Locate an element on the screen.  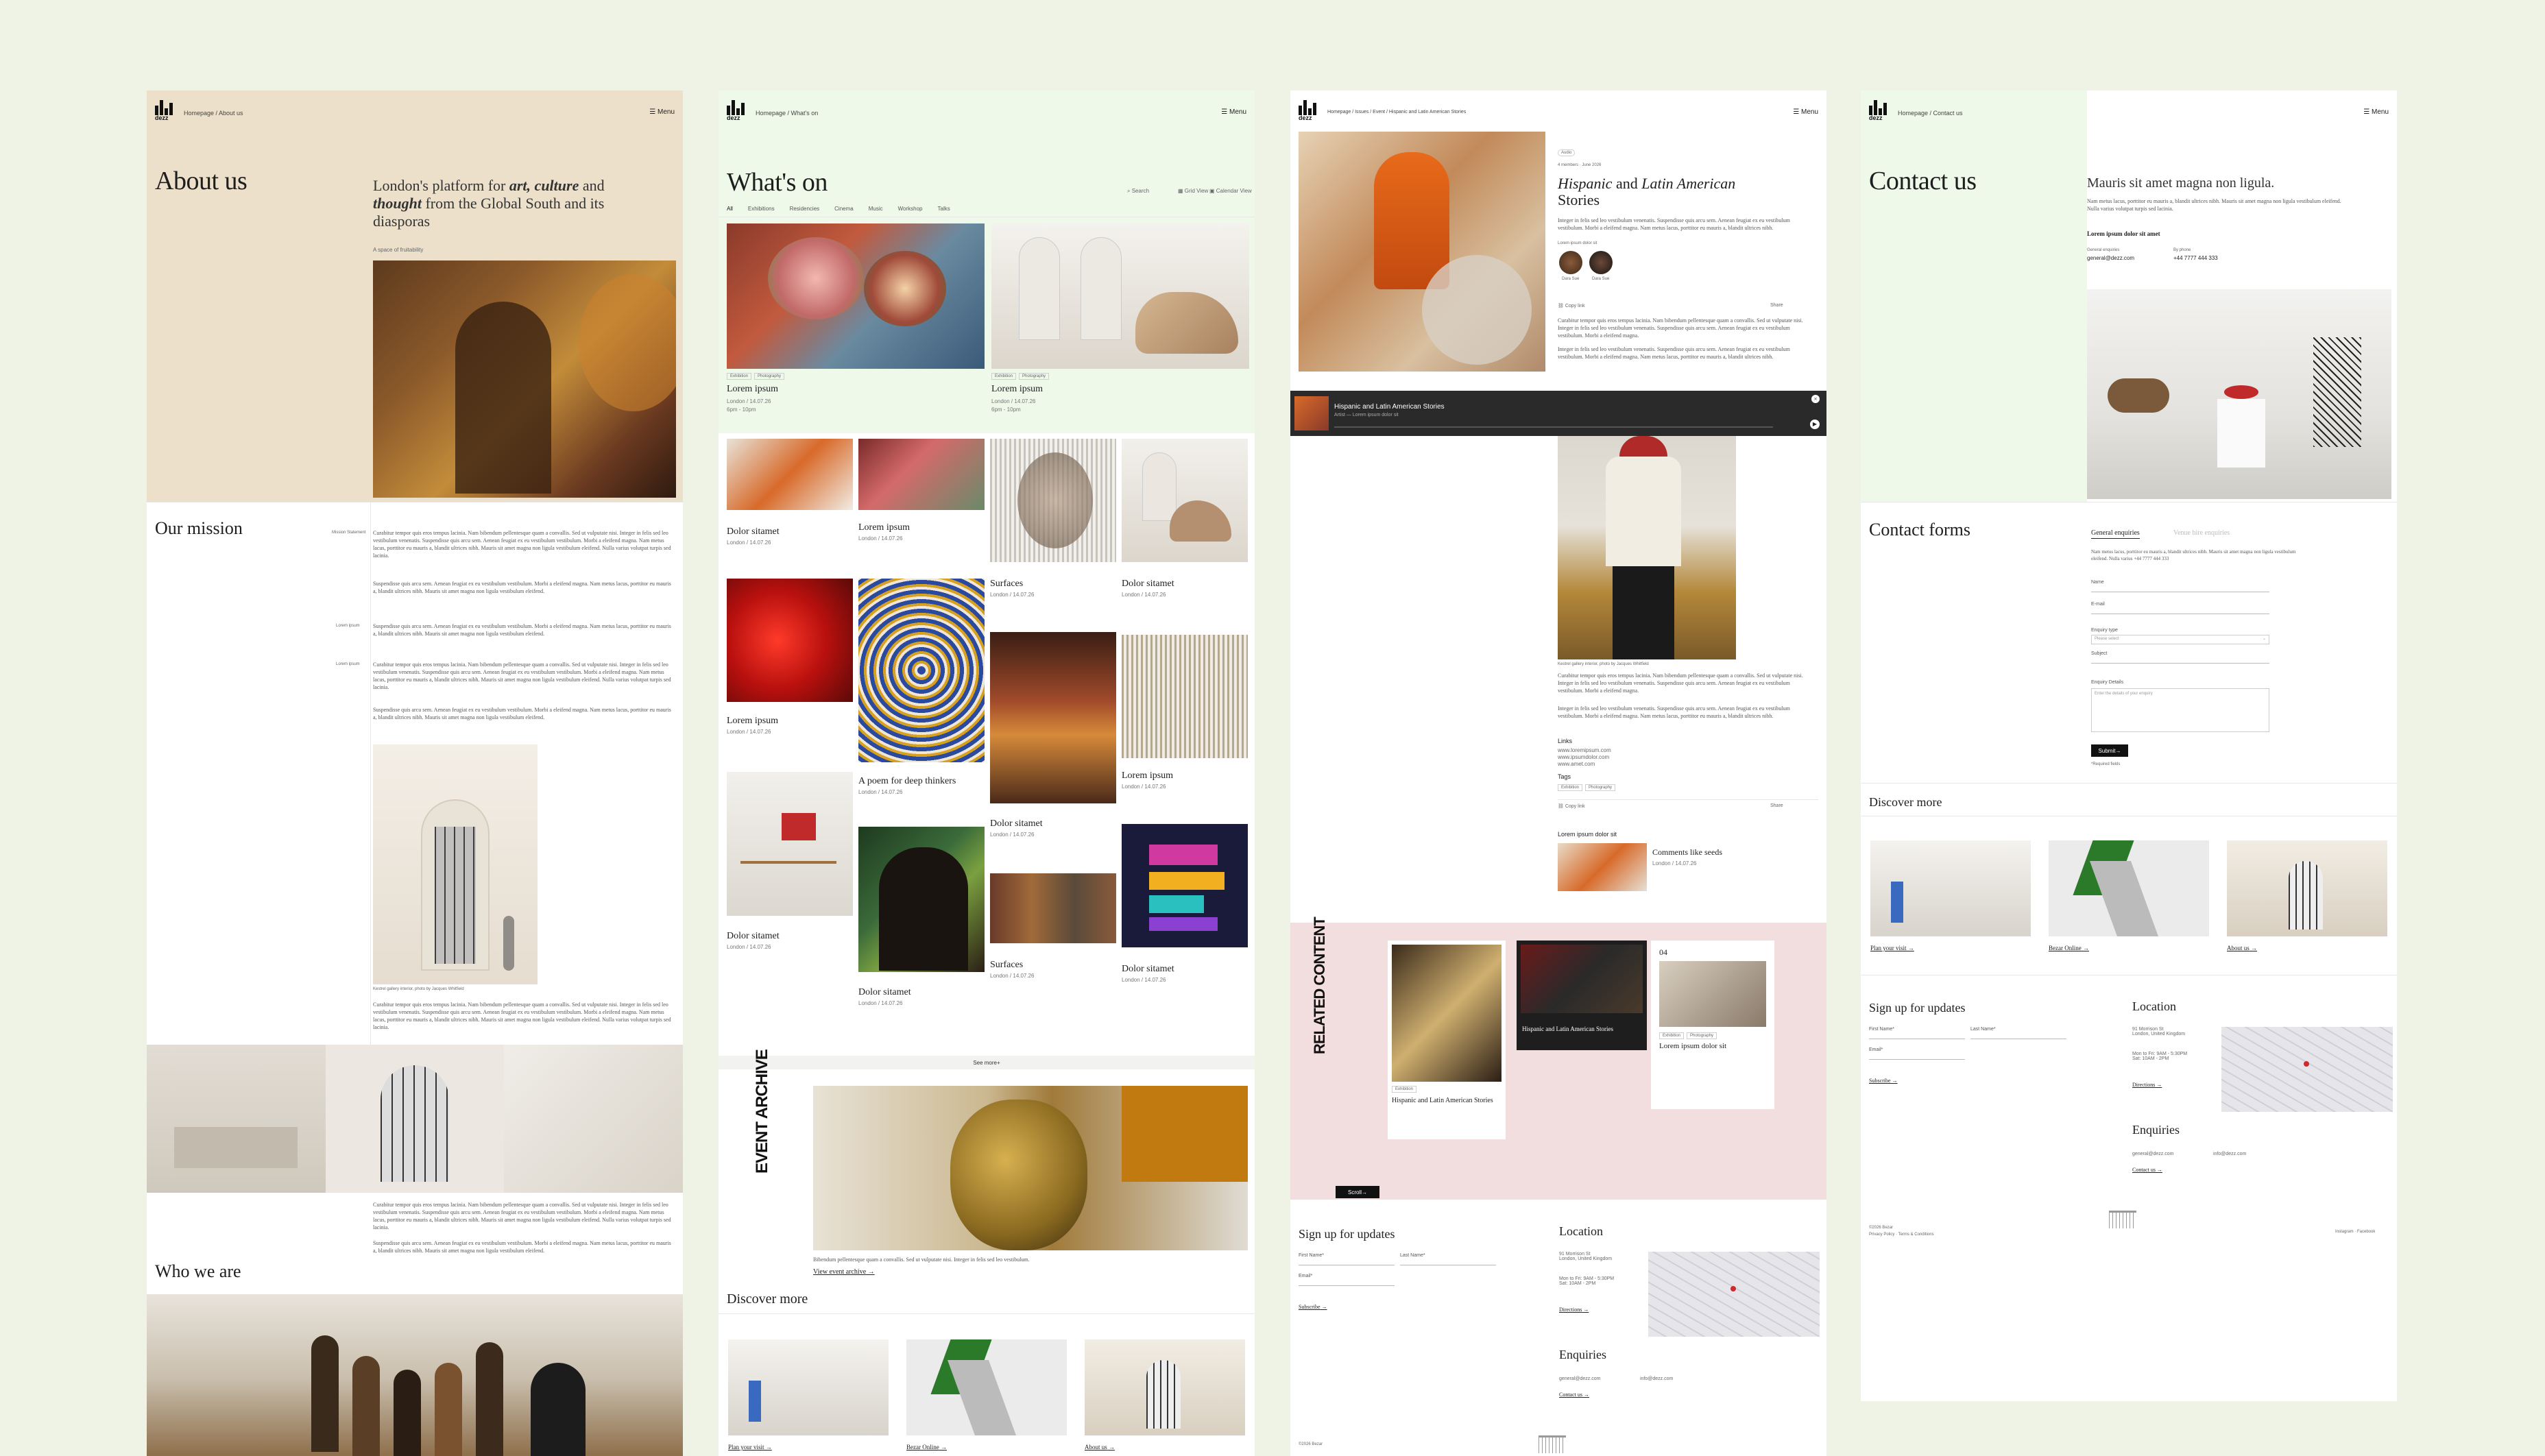
external-link: www.amet.com is located at coordinates (1577, 764).